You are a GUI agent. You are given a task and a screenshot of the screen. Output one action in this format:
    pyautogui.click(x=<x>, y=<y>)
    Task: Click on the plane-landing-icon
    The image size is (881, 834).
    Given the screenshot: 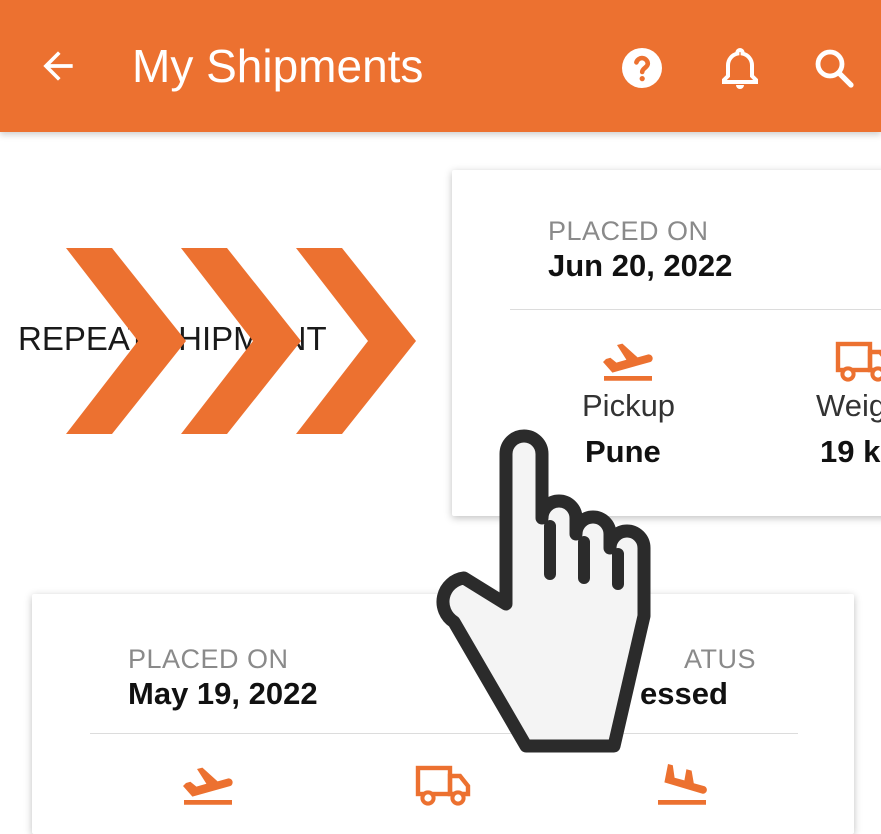 What is the action you would take?
    pyautogui.click(x=682, y=784)
    